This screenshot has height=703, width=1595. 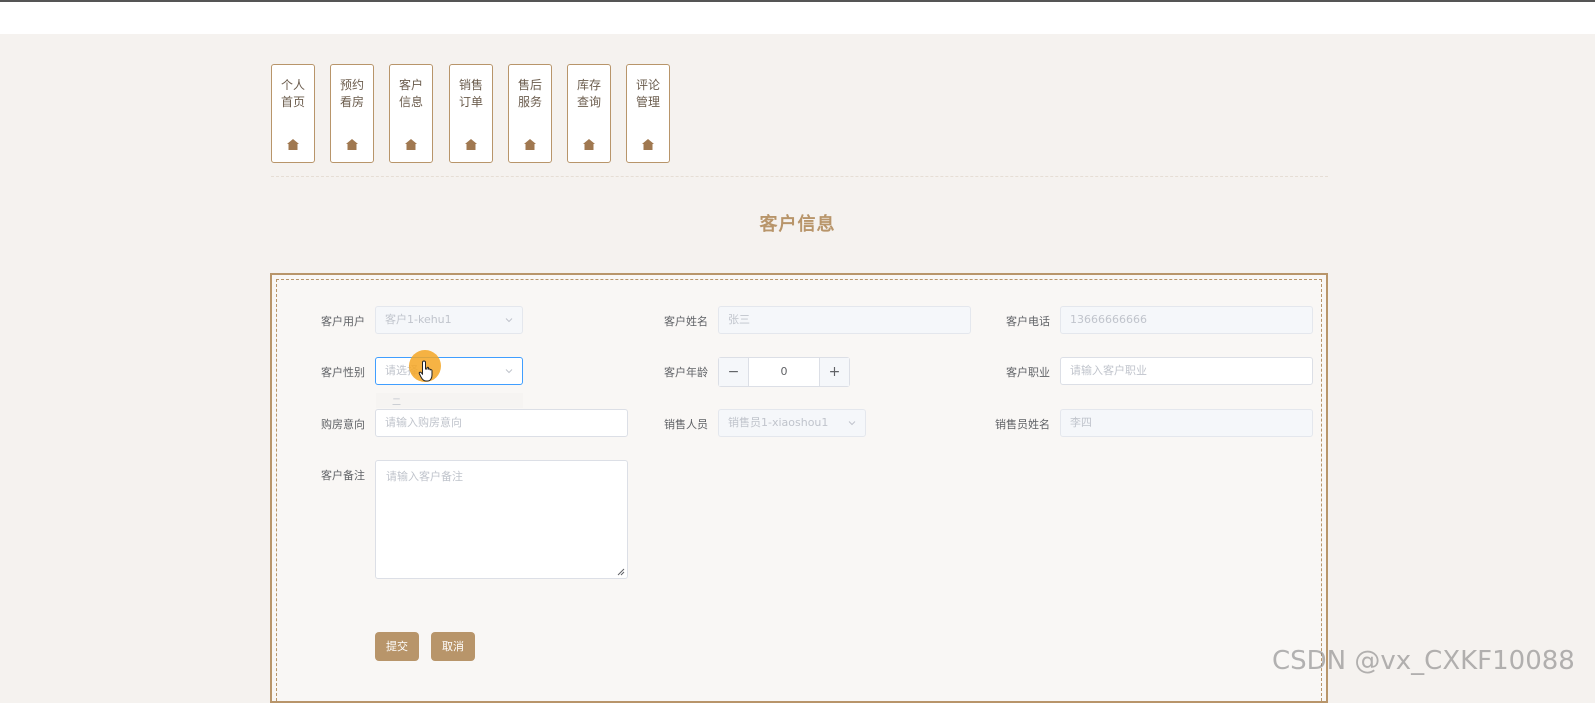 I want to click on purchase-intent-label: 购房意向, so click(x=343, y=424).